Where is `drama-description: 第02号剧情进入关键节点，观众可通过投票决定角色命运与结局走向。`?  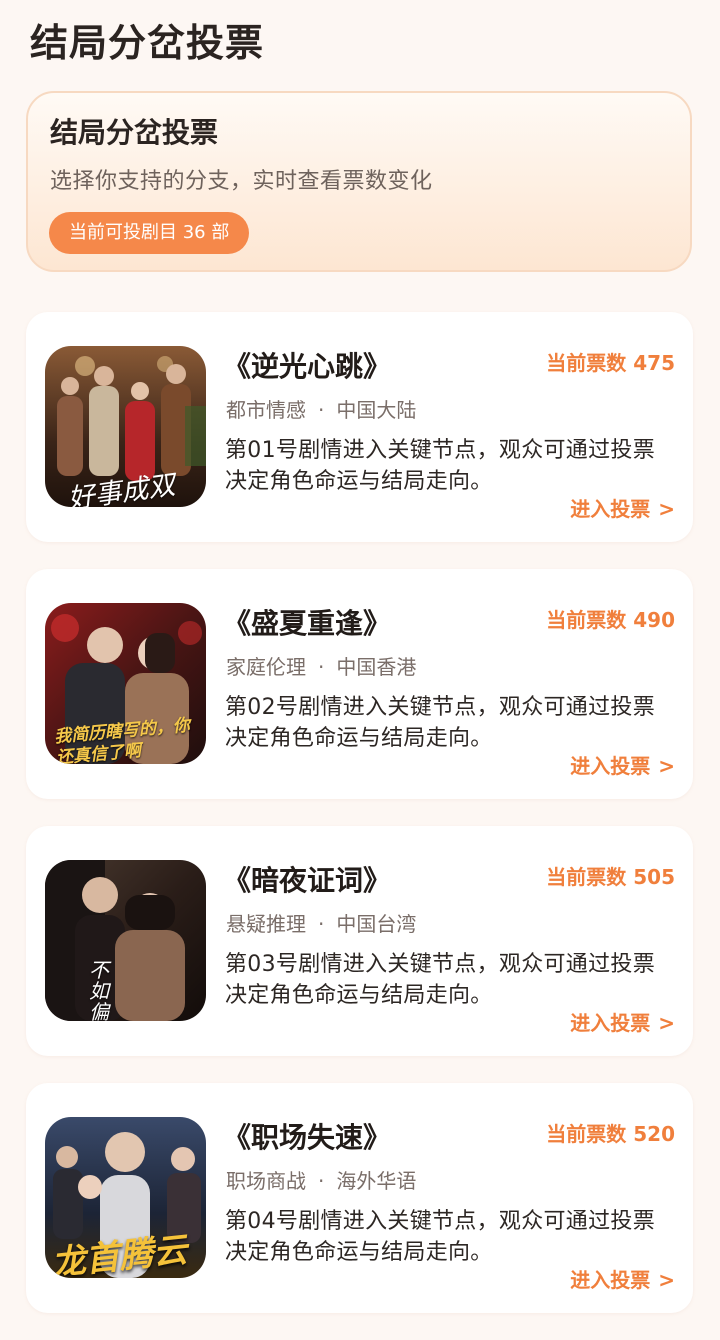
drama-description: 第02号剧情进入关键节点，观众可通过投票决定角色命运与结局走向。 is located at coordinates (440, 723).